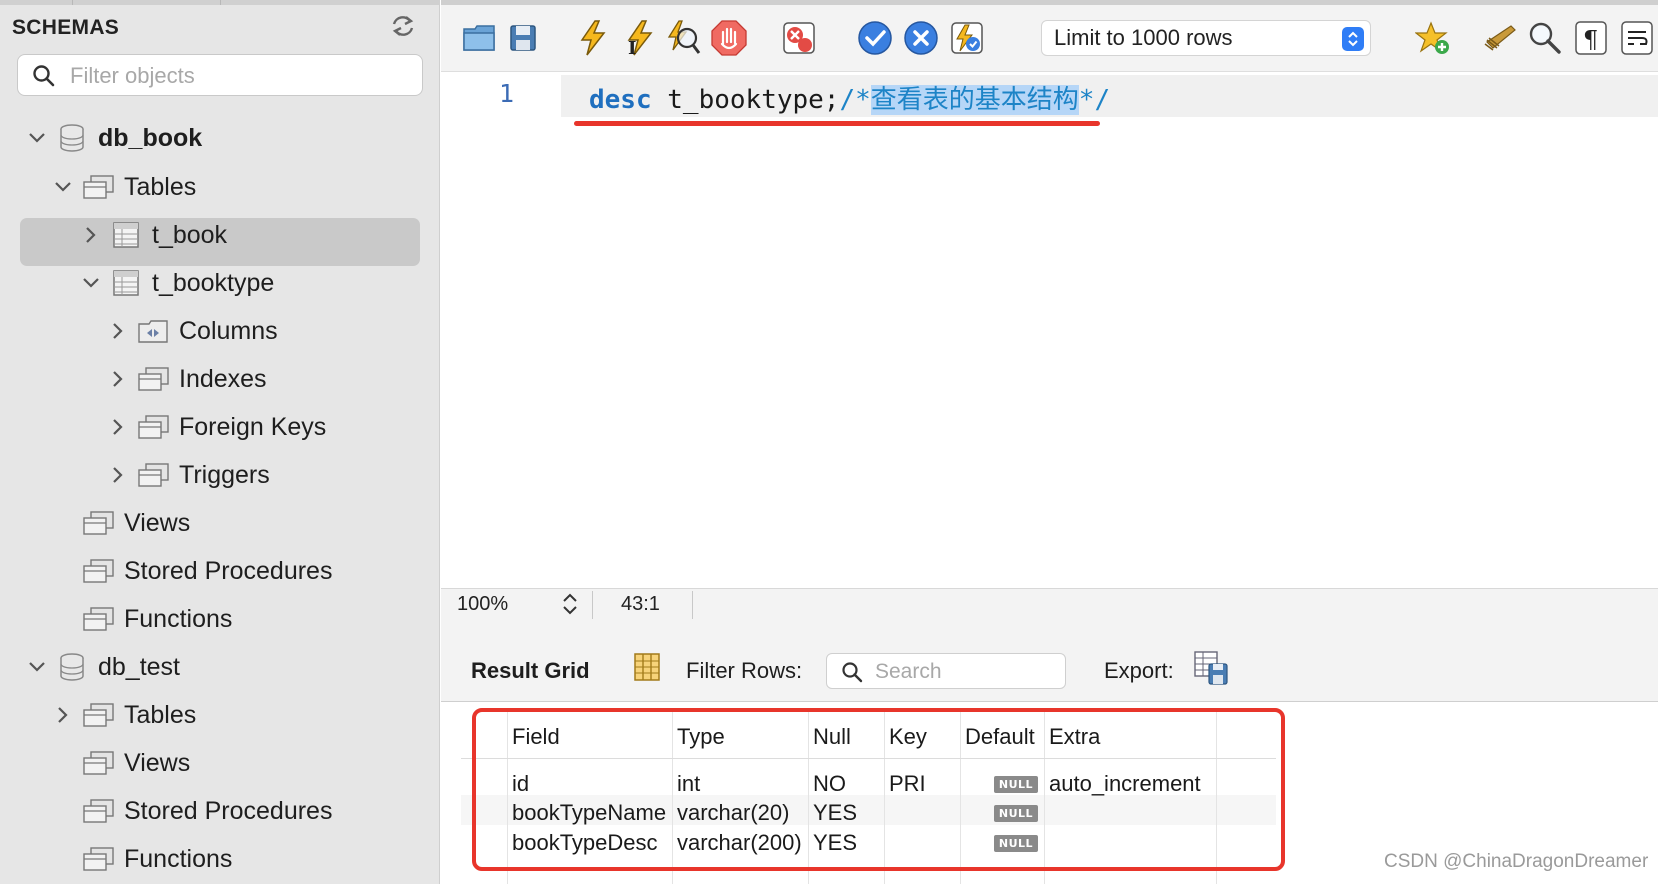 This screenshot has width=1658, height=884. What do you see at coordinates (683, 38) in the screenshot?
I see `explain-icon` at bounding box center [683, 38].